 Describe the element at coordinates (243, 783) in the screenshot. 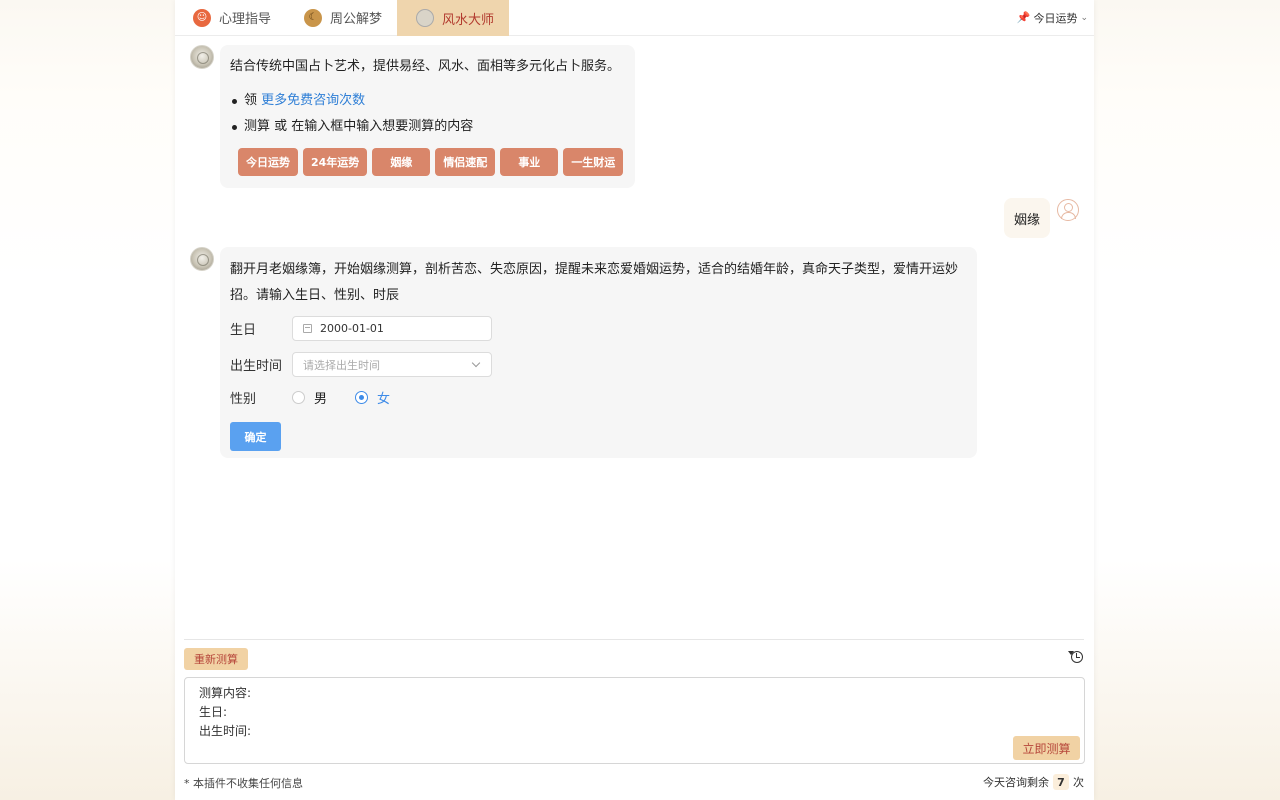

I see `privacy-note: * 本插件不收集任何信息` at that location.